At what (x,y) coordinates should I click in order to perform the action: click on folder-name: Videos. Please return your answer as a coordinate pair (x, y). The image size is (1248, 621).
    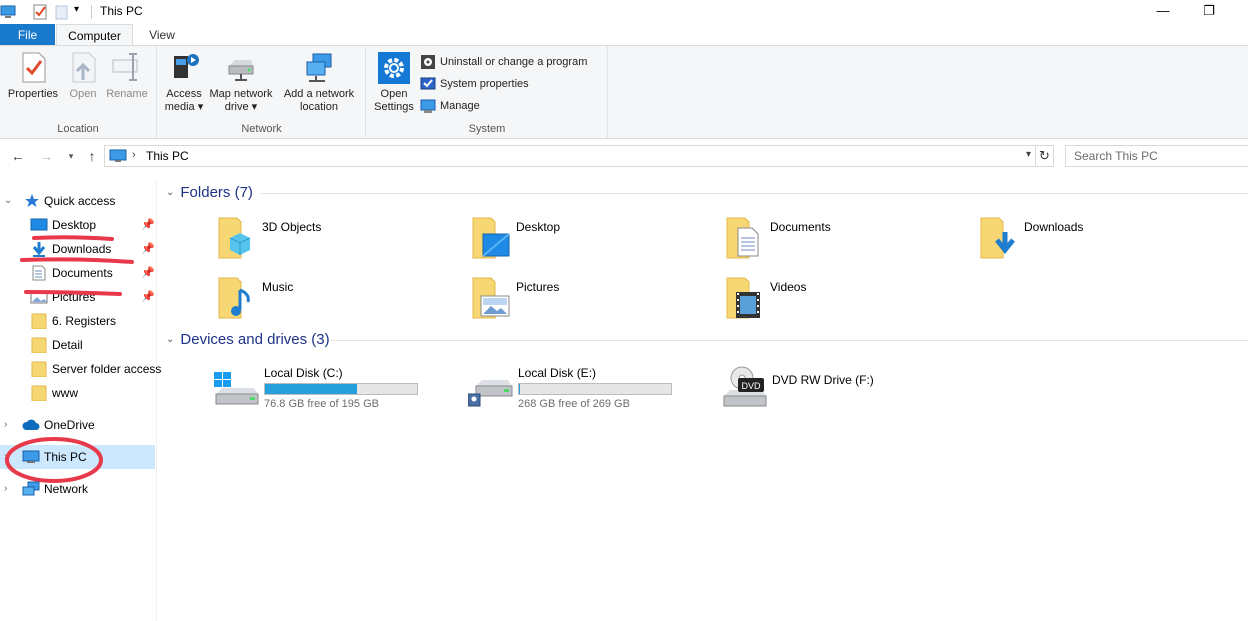
    Looking at the image, I should click on (788, 287).